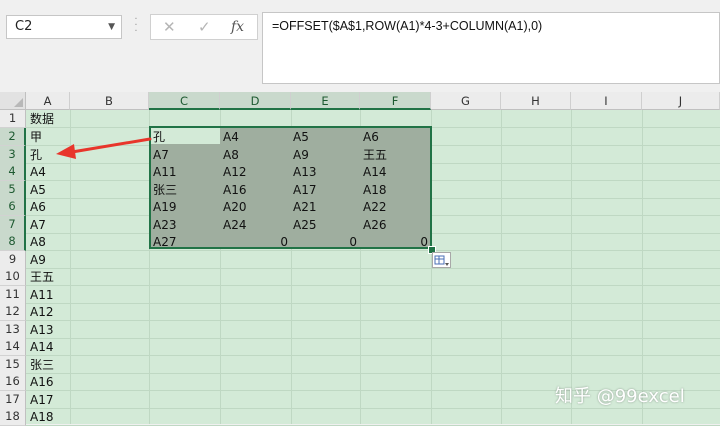 This screenshot has width=720, height=426. I want to click on formula-input: =OFFSET($A$1,ROW(A1)*4-3+COLUMN(A1),0), so click(491, 48).